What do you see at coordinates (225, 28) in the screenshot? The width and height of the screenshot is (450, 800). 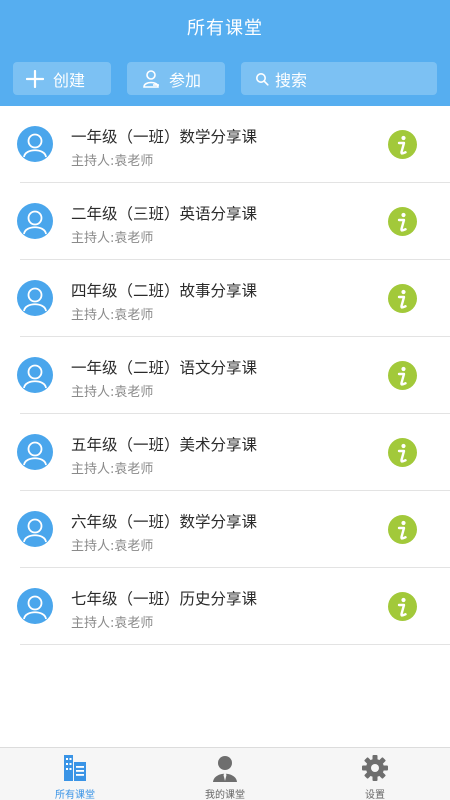 I see `page-title: 所有课堂` at bounding box center [225, 28].